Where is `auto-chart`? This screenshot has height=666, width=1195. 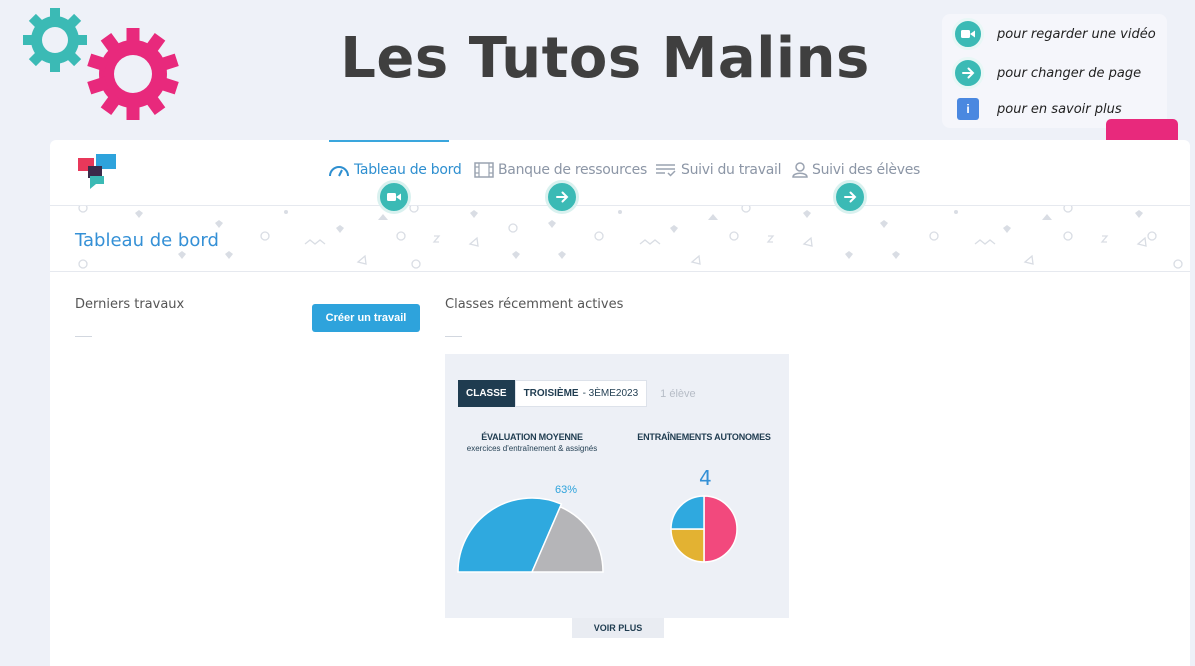 auto-chart is located at coordinates (704, 529).